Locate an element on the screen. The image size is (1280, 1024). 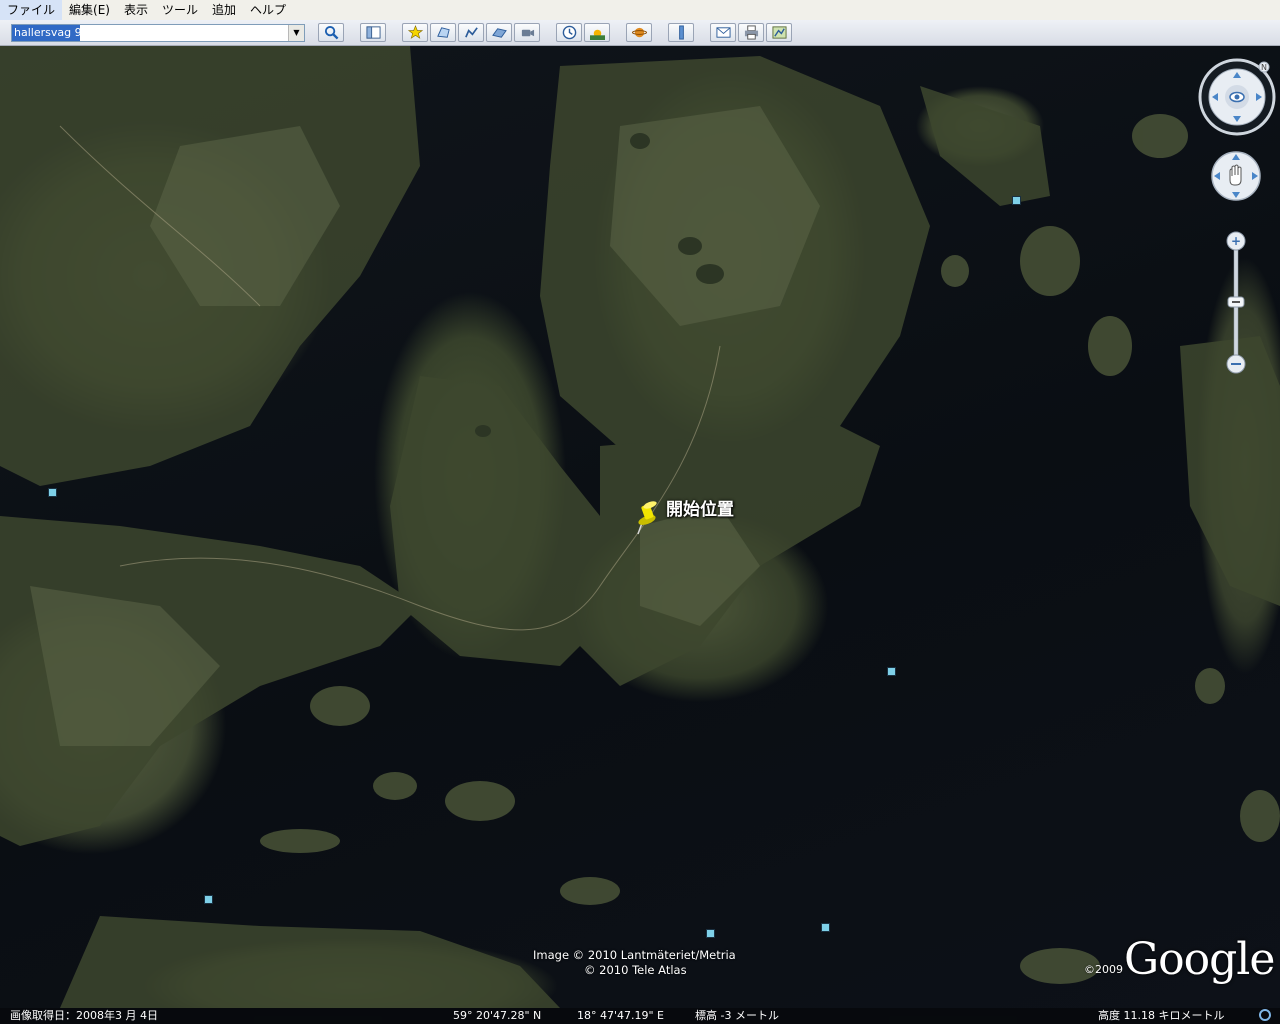
menu-add: 追加 is located at coordinates (224, 10).